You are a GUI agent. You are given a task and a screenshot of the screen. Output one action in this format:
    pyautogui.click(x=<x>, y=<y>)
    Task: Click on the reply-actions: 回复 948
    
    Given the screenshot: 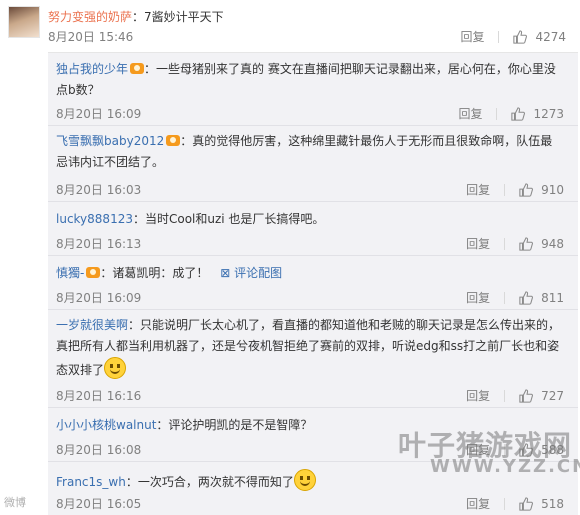 What is the action you would take?
    pyautogui.click(x=515, y=243)
    